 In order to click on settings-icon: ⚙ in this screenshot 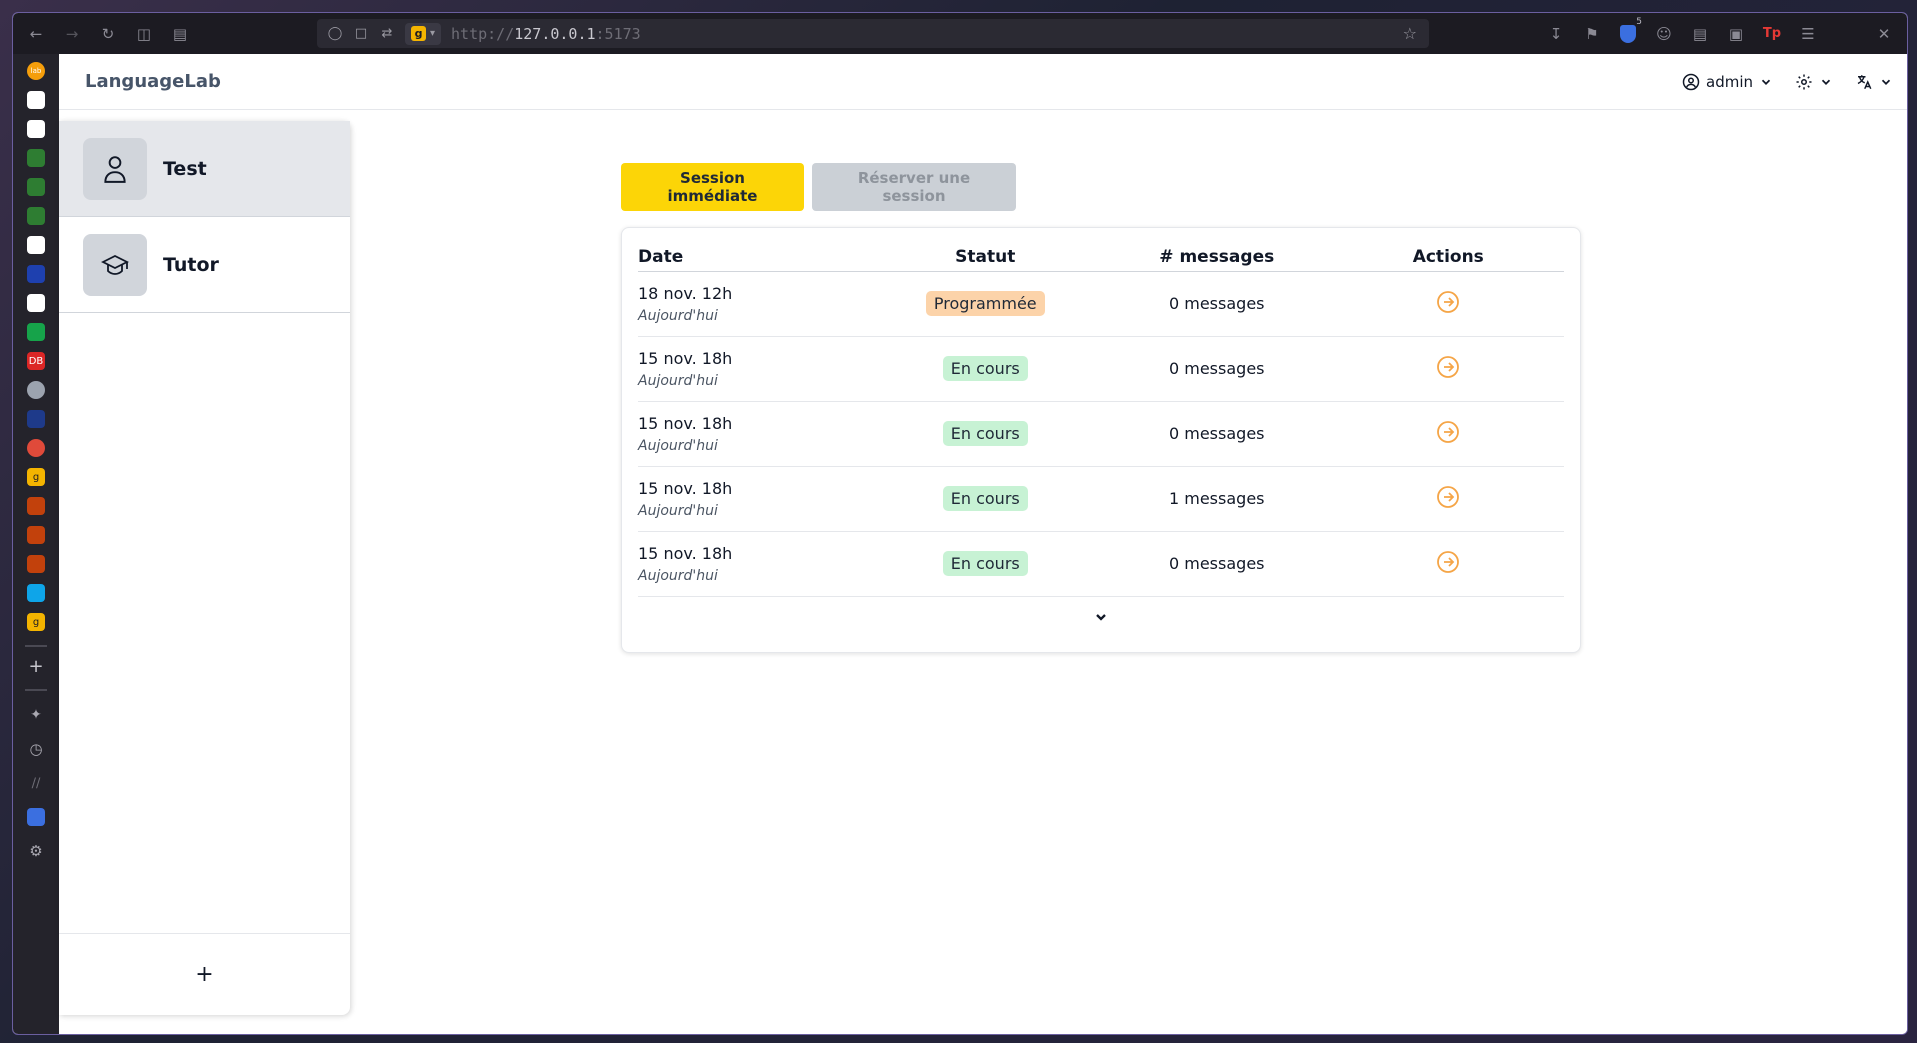, I will do `click(36, 851)`.